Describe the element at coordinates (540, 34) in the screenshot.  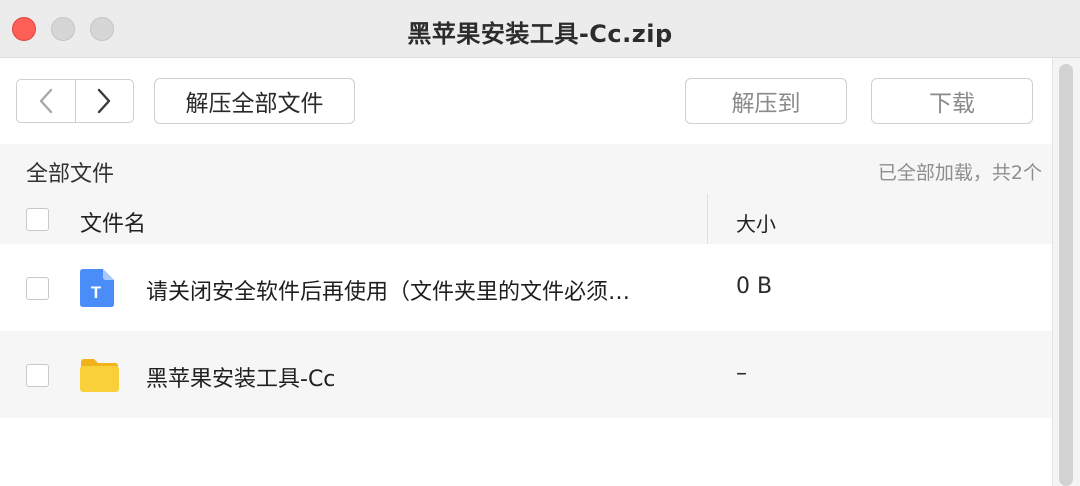
I see `window-title: 黑苹果安装工具-Cc.zip` at that location.